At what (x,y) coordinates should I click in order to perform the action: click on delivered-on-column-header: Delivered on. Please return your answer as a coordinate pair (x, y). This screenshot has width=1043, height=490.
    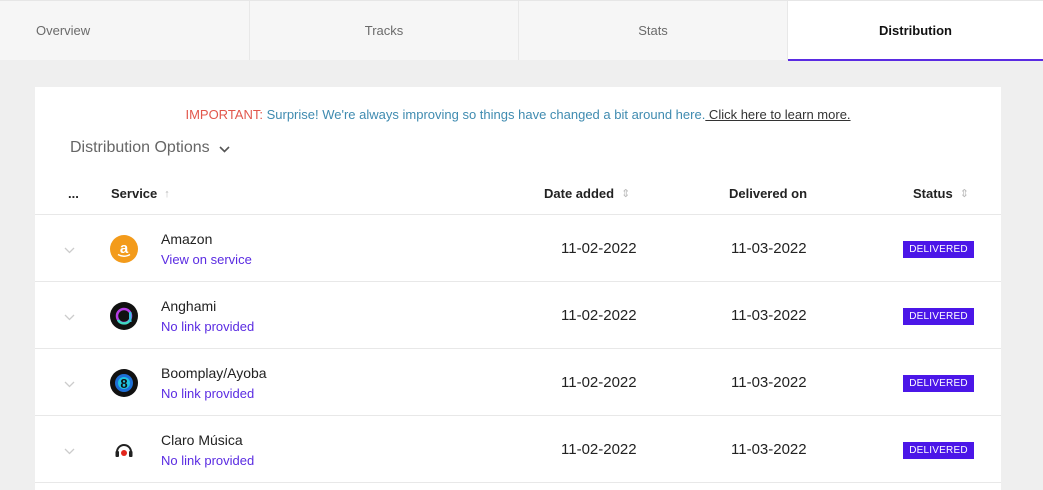
    Looking at the image, I should click on (768, 193).